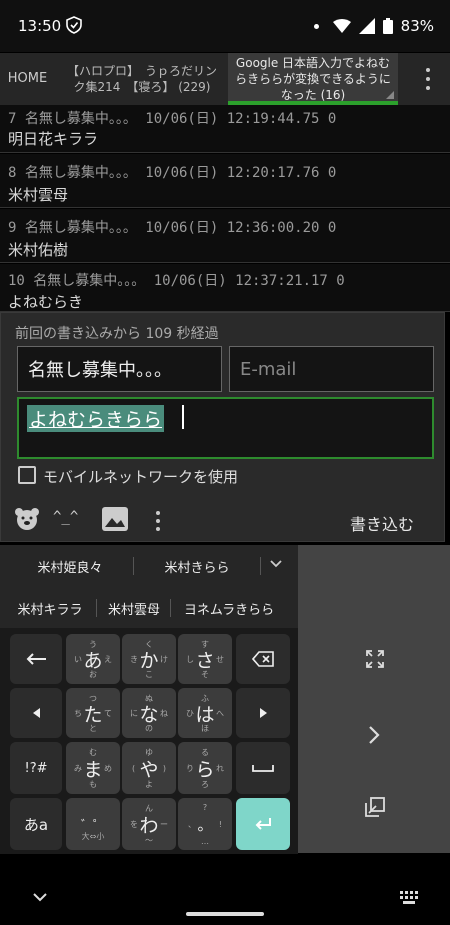 This screenshot has width=450, height=925. I want to click on key-sa: さすしせそ, so click(205, 659).